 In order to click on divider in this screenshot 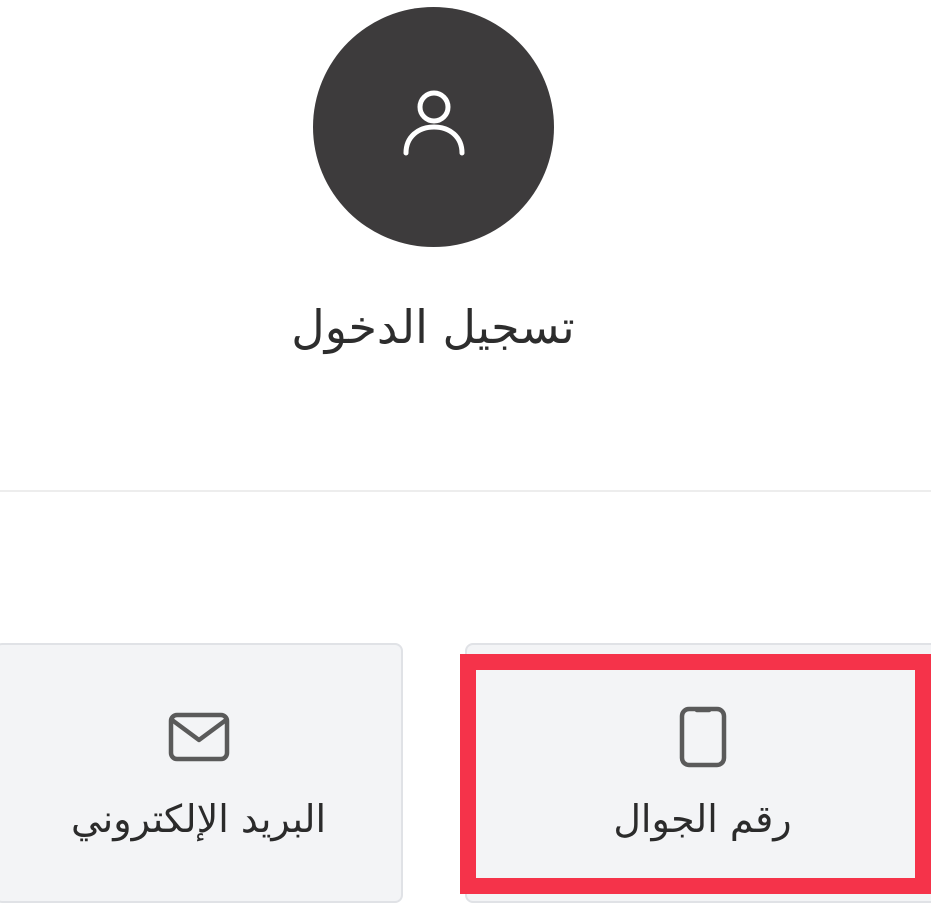, I will do `click(465, 491)`.